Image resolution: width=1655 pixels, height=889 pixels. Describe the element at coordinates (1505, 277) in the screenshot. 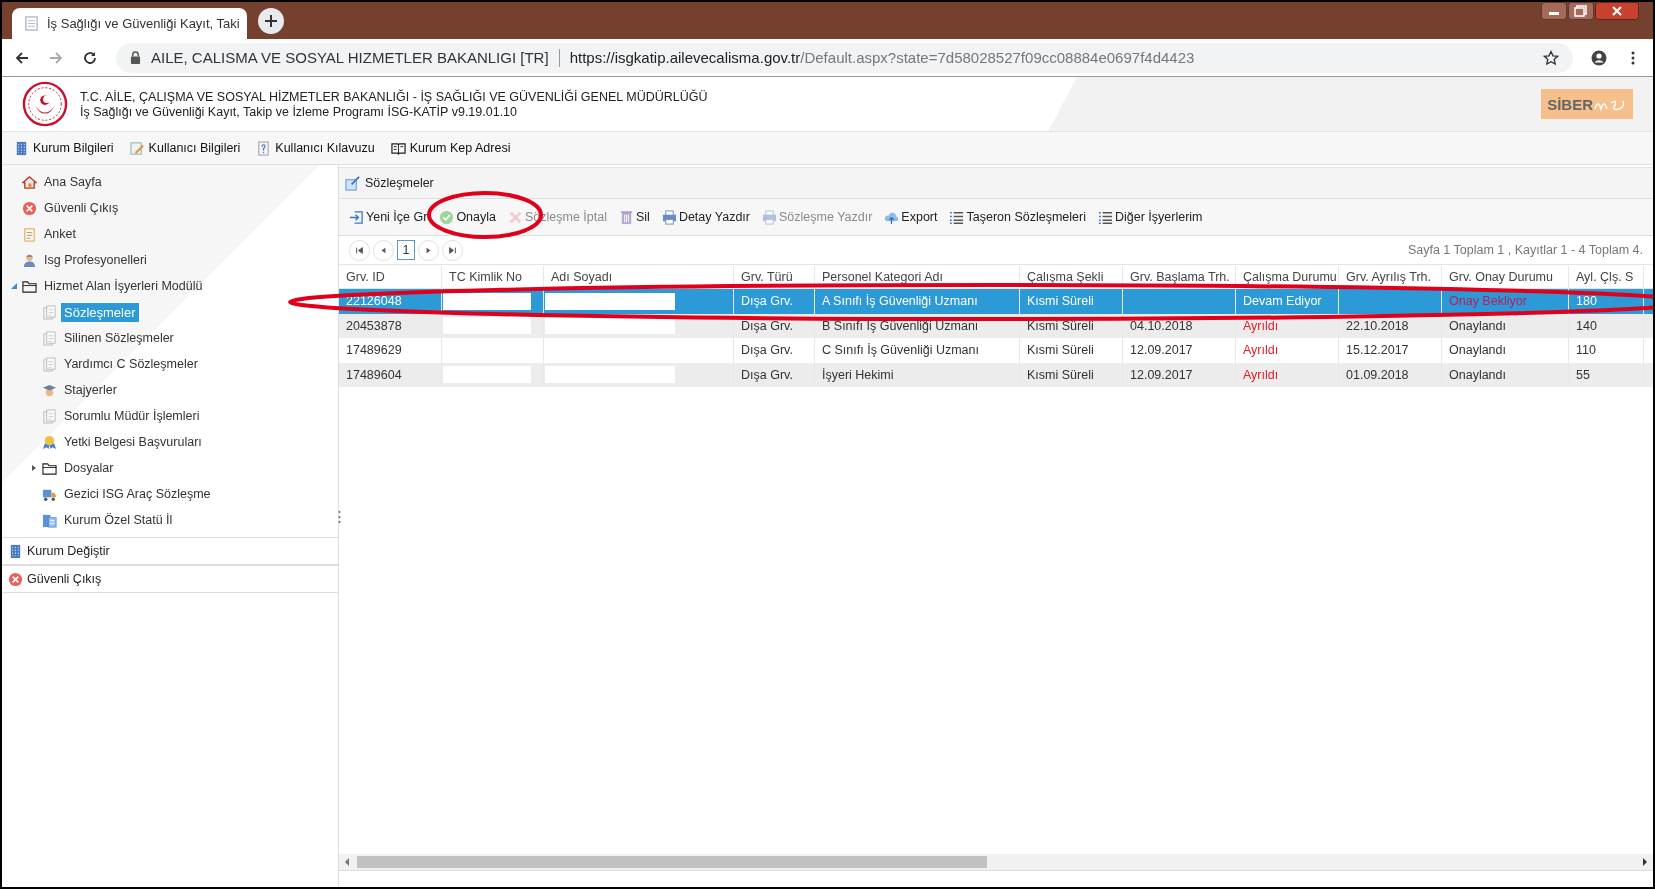

I see `column-header: Grv. Onay Durumu` at that location.